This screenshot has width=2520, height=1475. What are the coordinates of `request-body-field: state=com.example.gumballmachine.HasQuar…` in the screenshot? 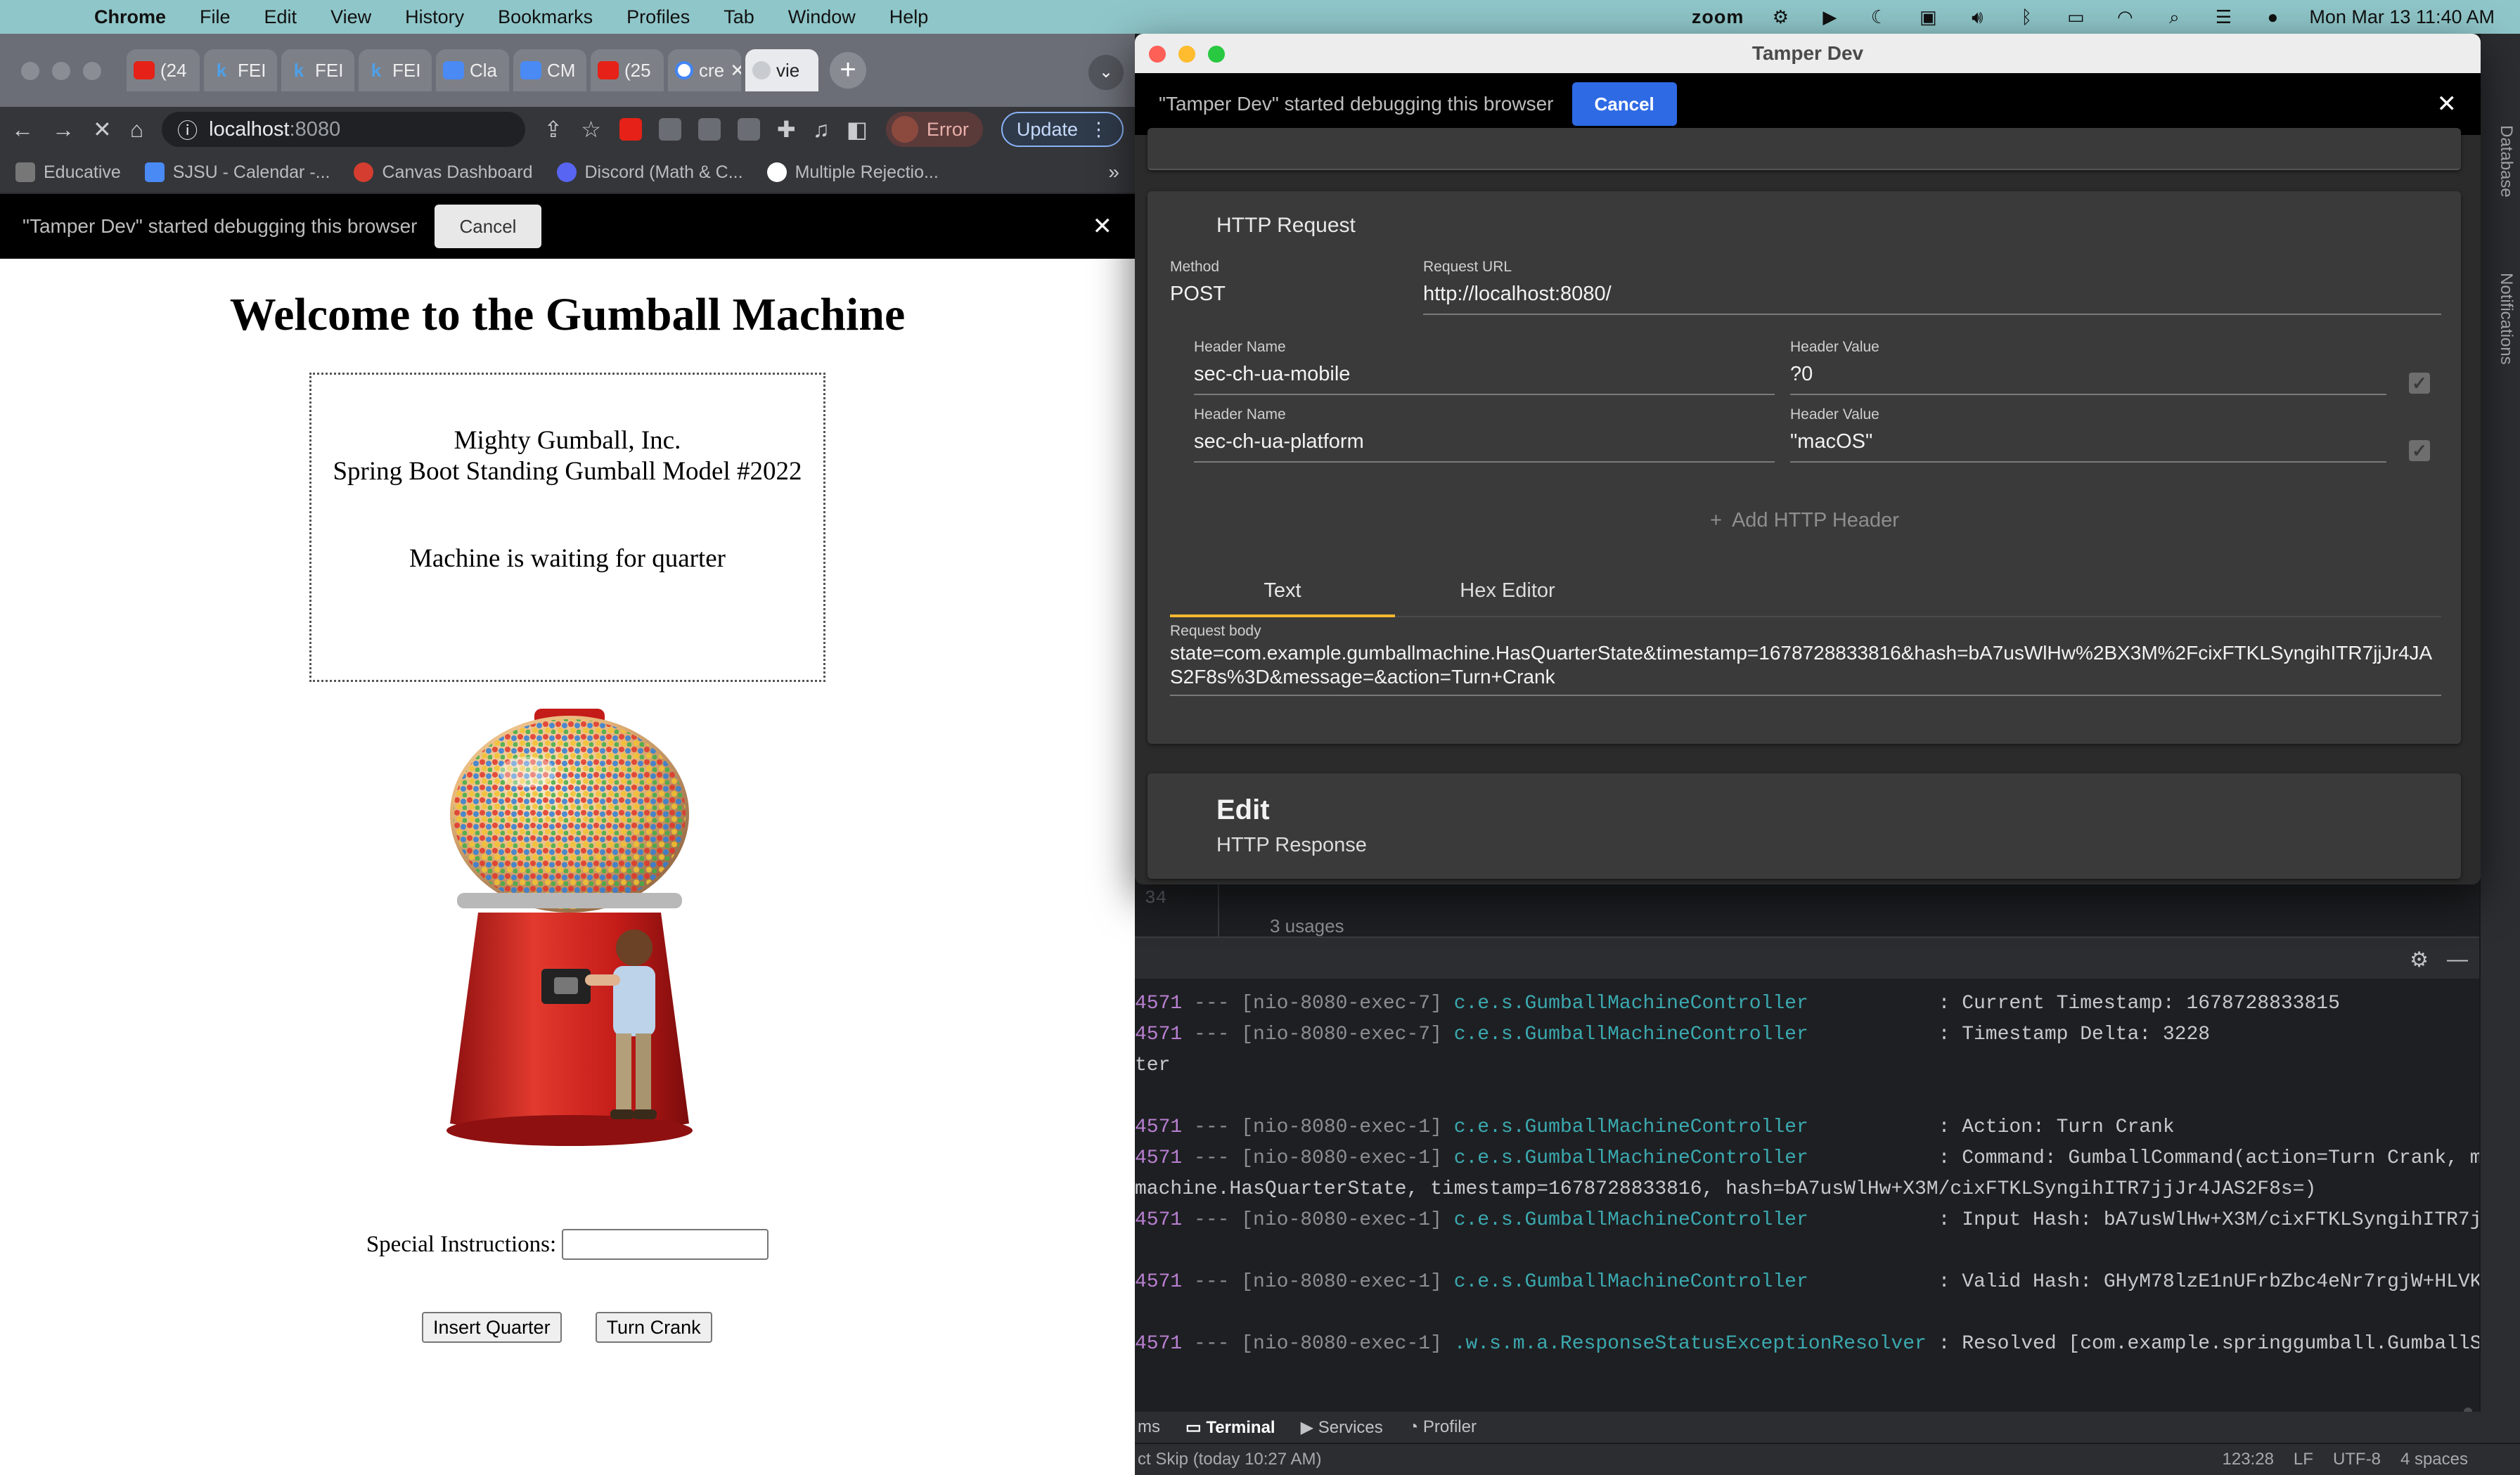 It's located at (1806, 665).